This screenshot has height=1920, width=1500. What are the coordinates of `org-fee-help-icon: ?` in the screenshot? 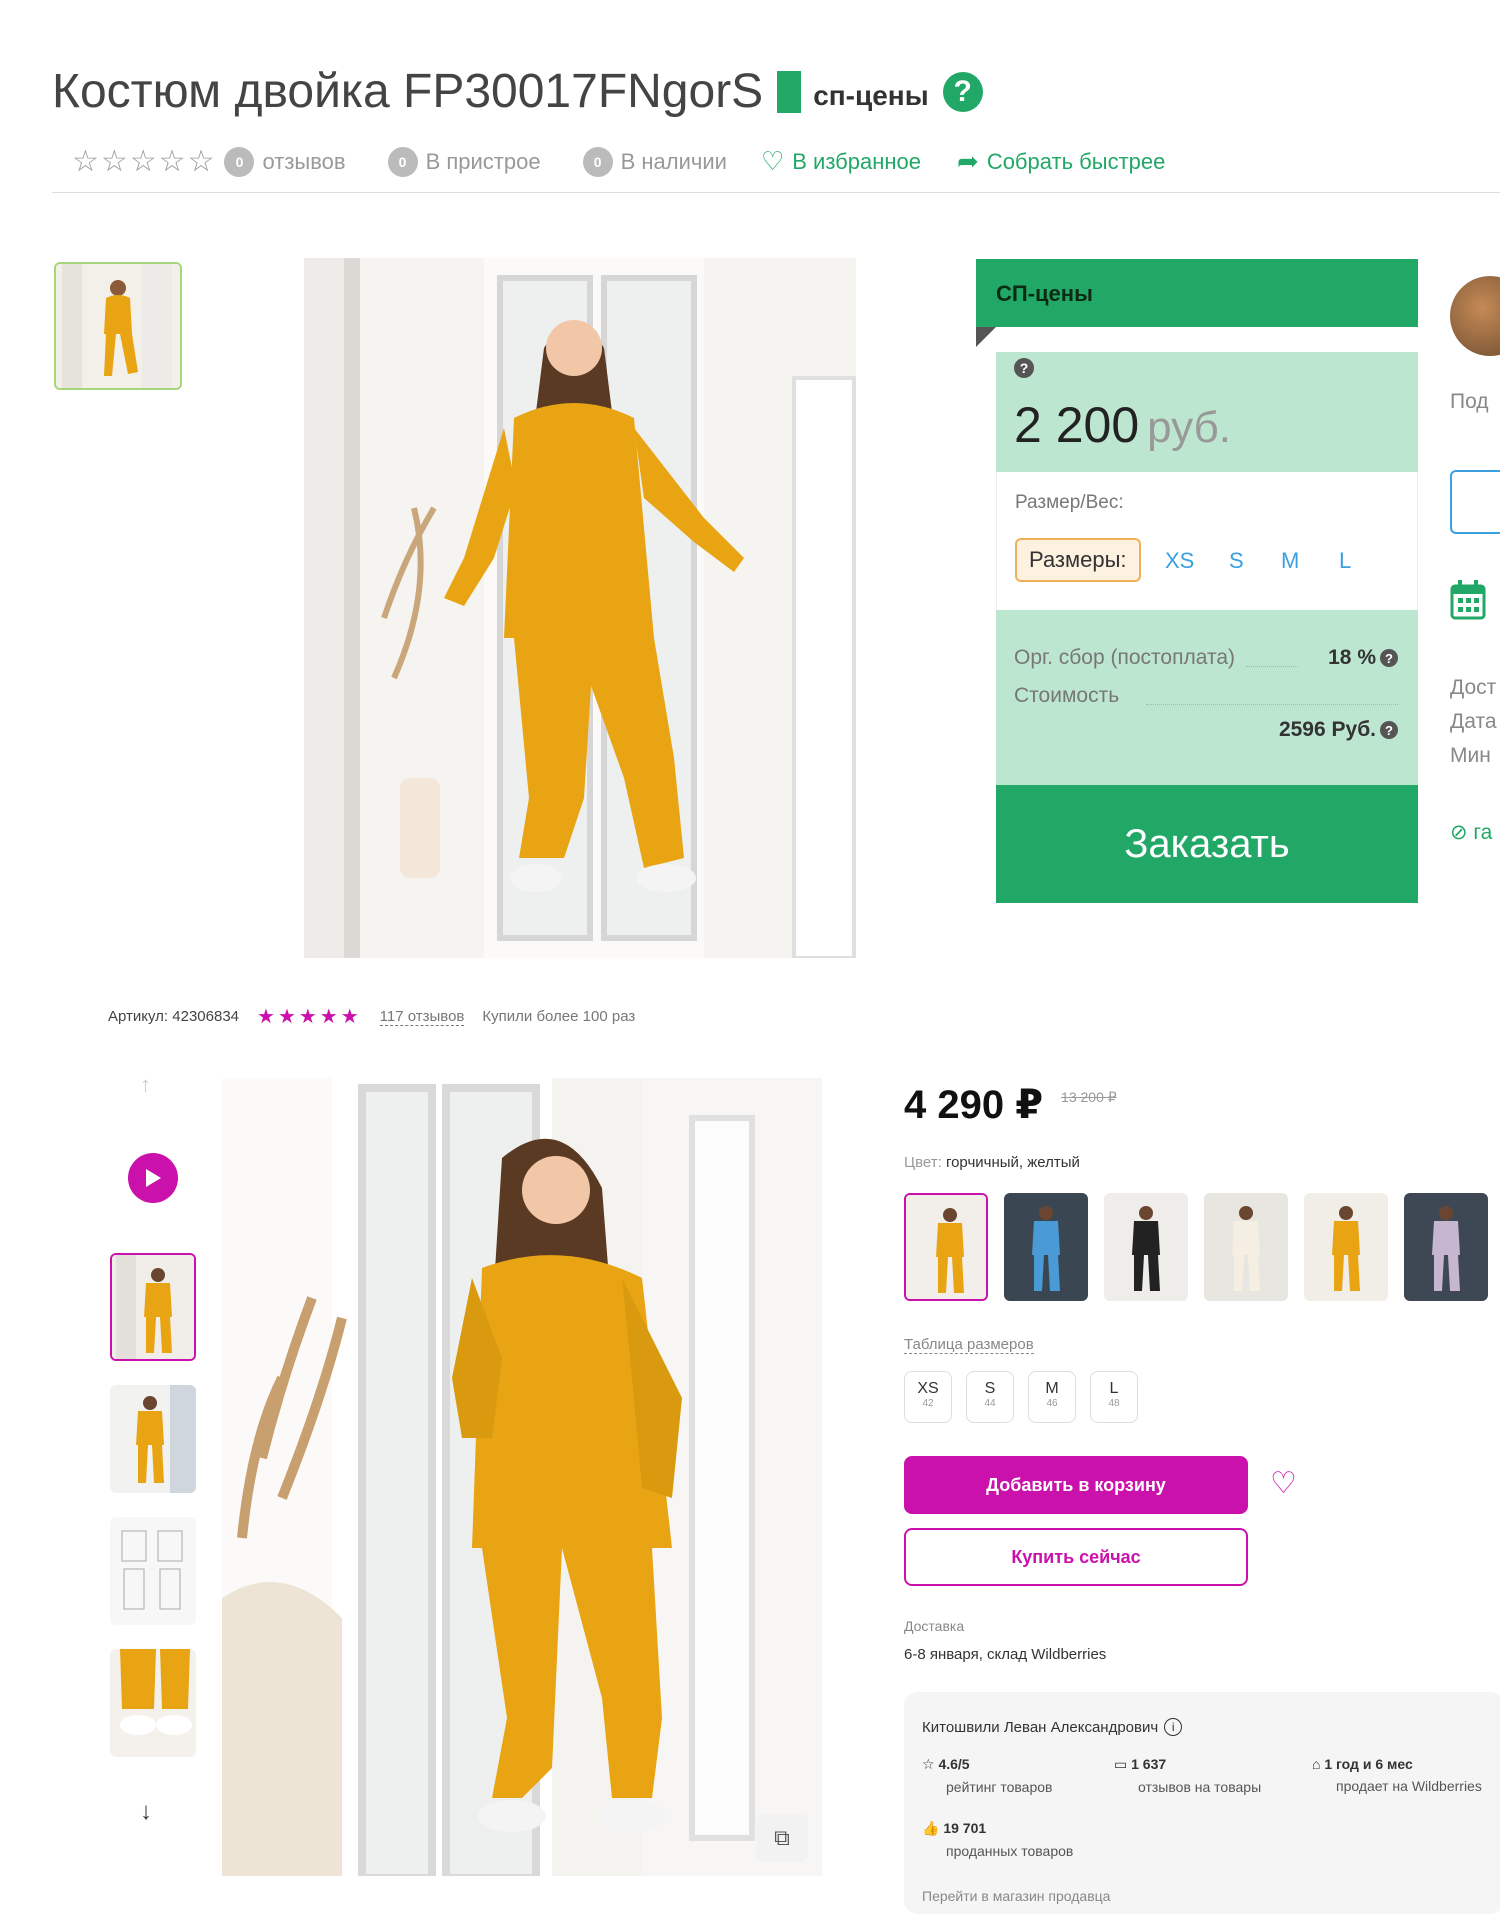 It's located at (1389, 658).